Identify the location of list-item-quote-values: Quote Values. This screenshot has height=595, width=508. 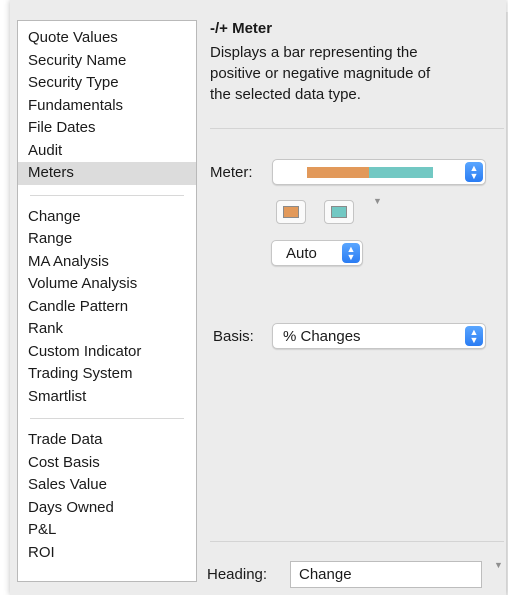
(107, 38).